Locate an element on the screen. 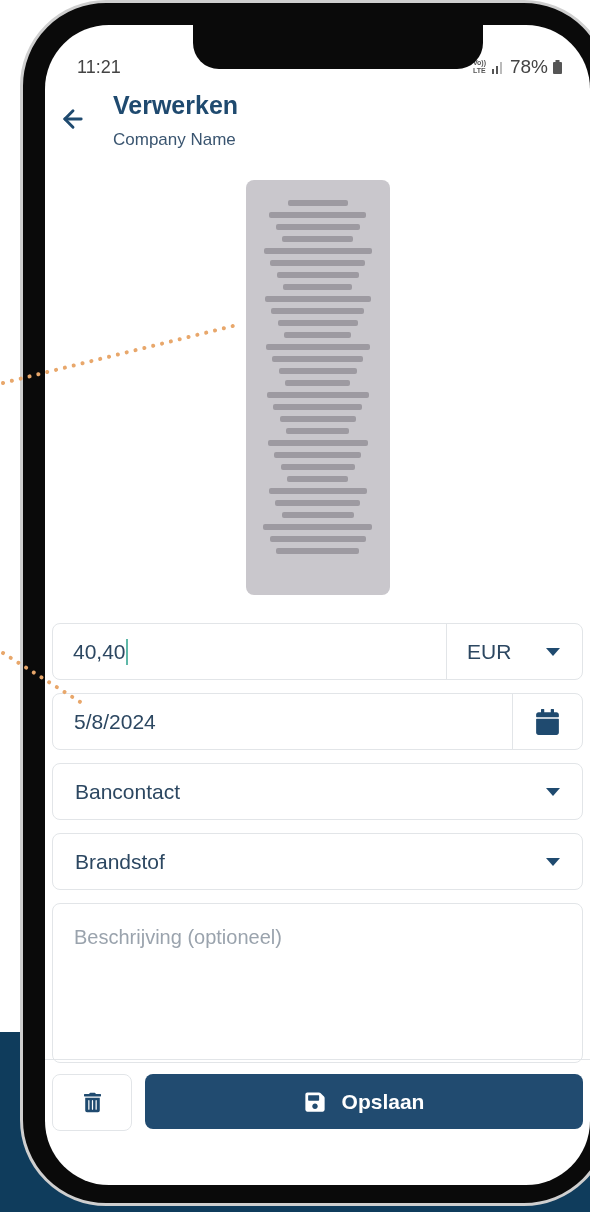 The image size is (590, 1212). battery-level: 78% is located at coordinates (528, 66).